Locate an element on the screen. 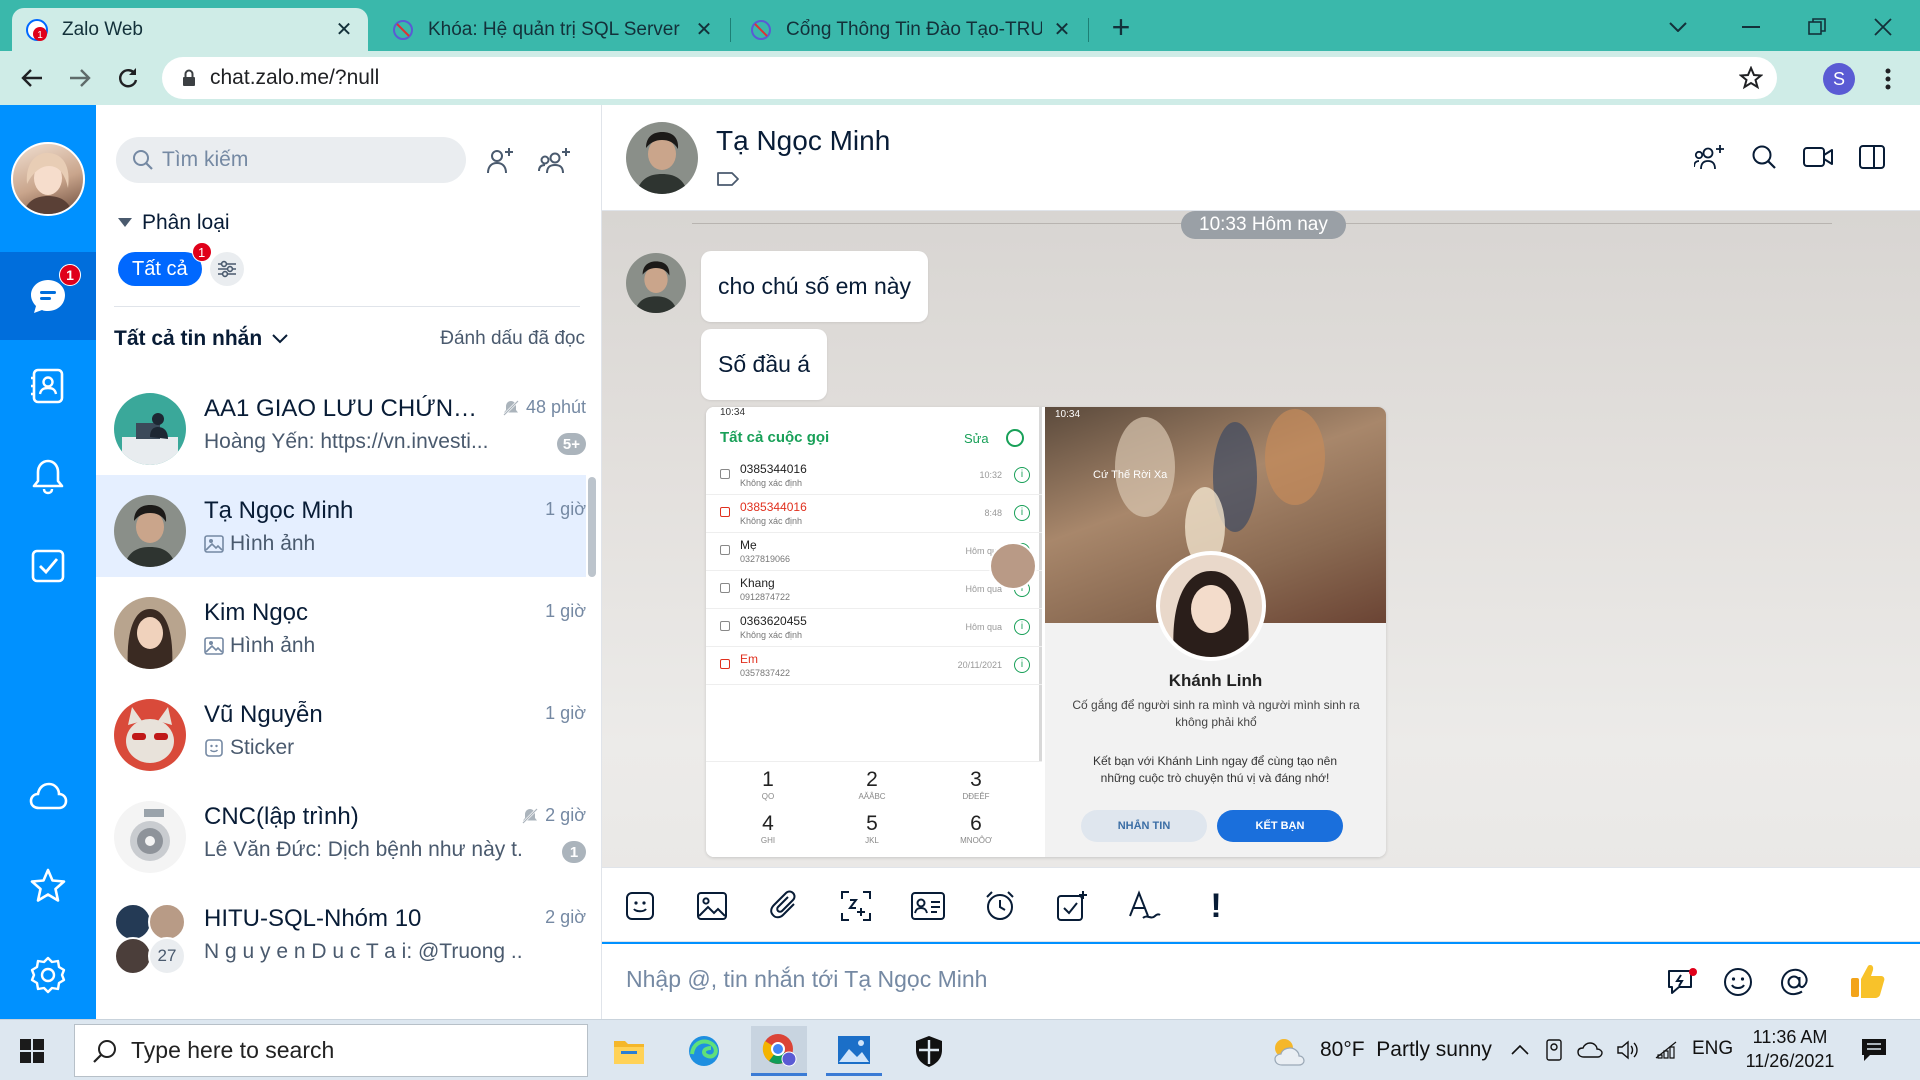 This screenshot has height=1080, width=1920. contacts-icon is located at coordinates (48, 386).